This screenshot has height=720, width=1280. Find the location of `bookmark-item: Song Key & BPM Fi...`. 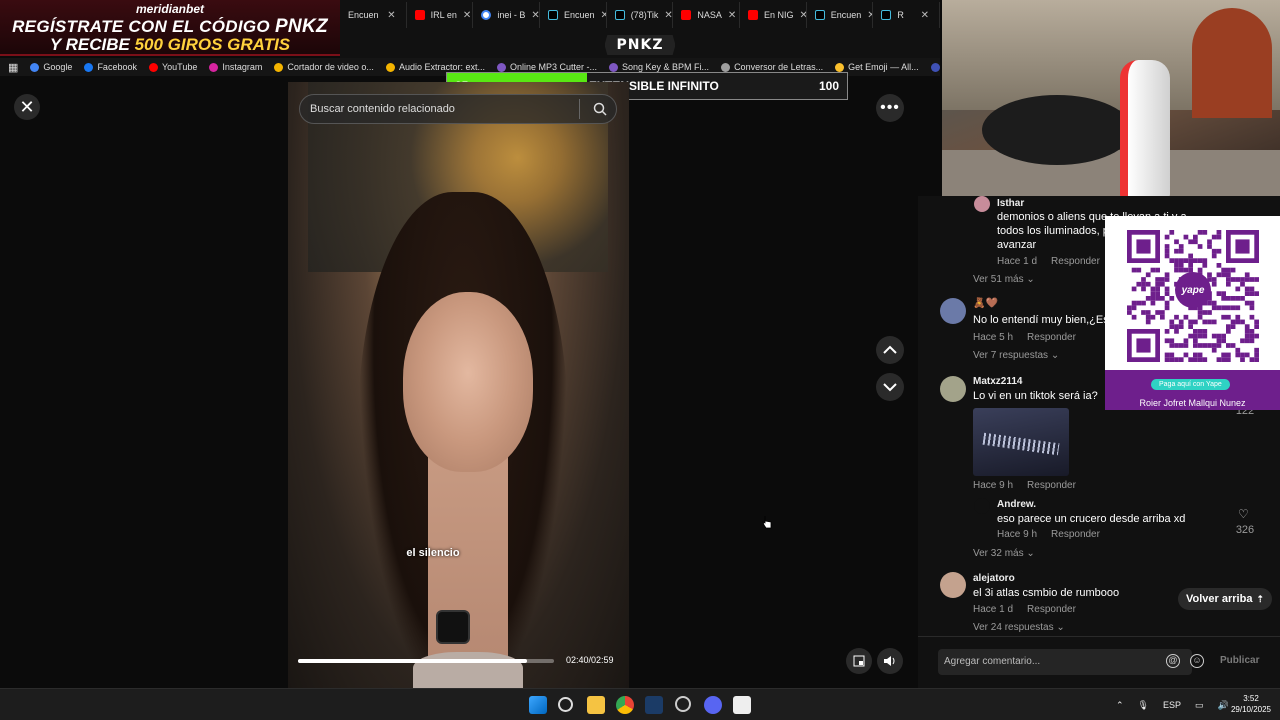

bookmark-item: Song Key & BPM Fi... is located at coordinates (659, 67).